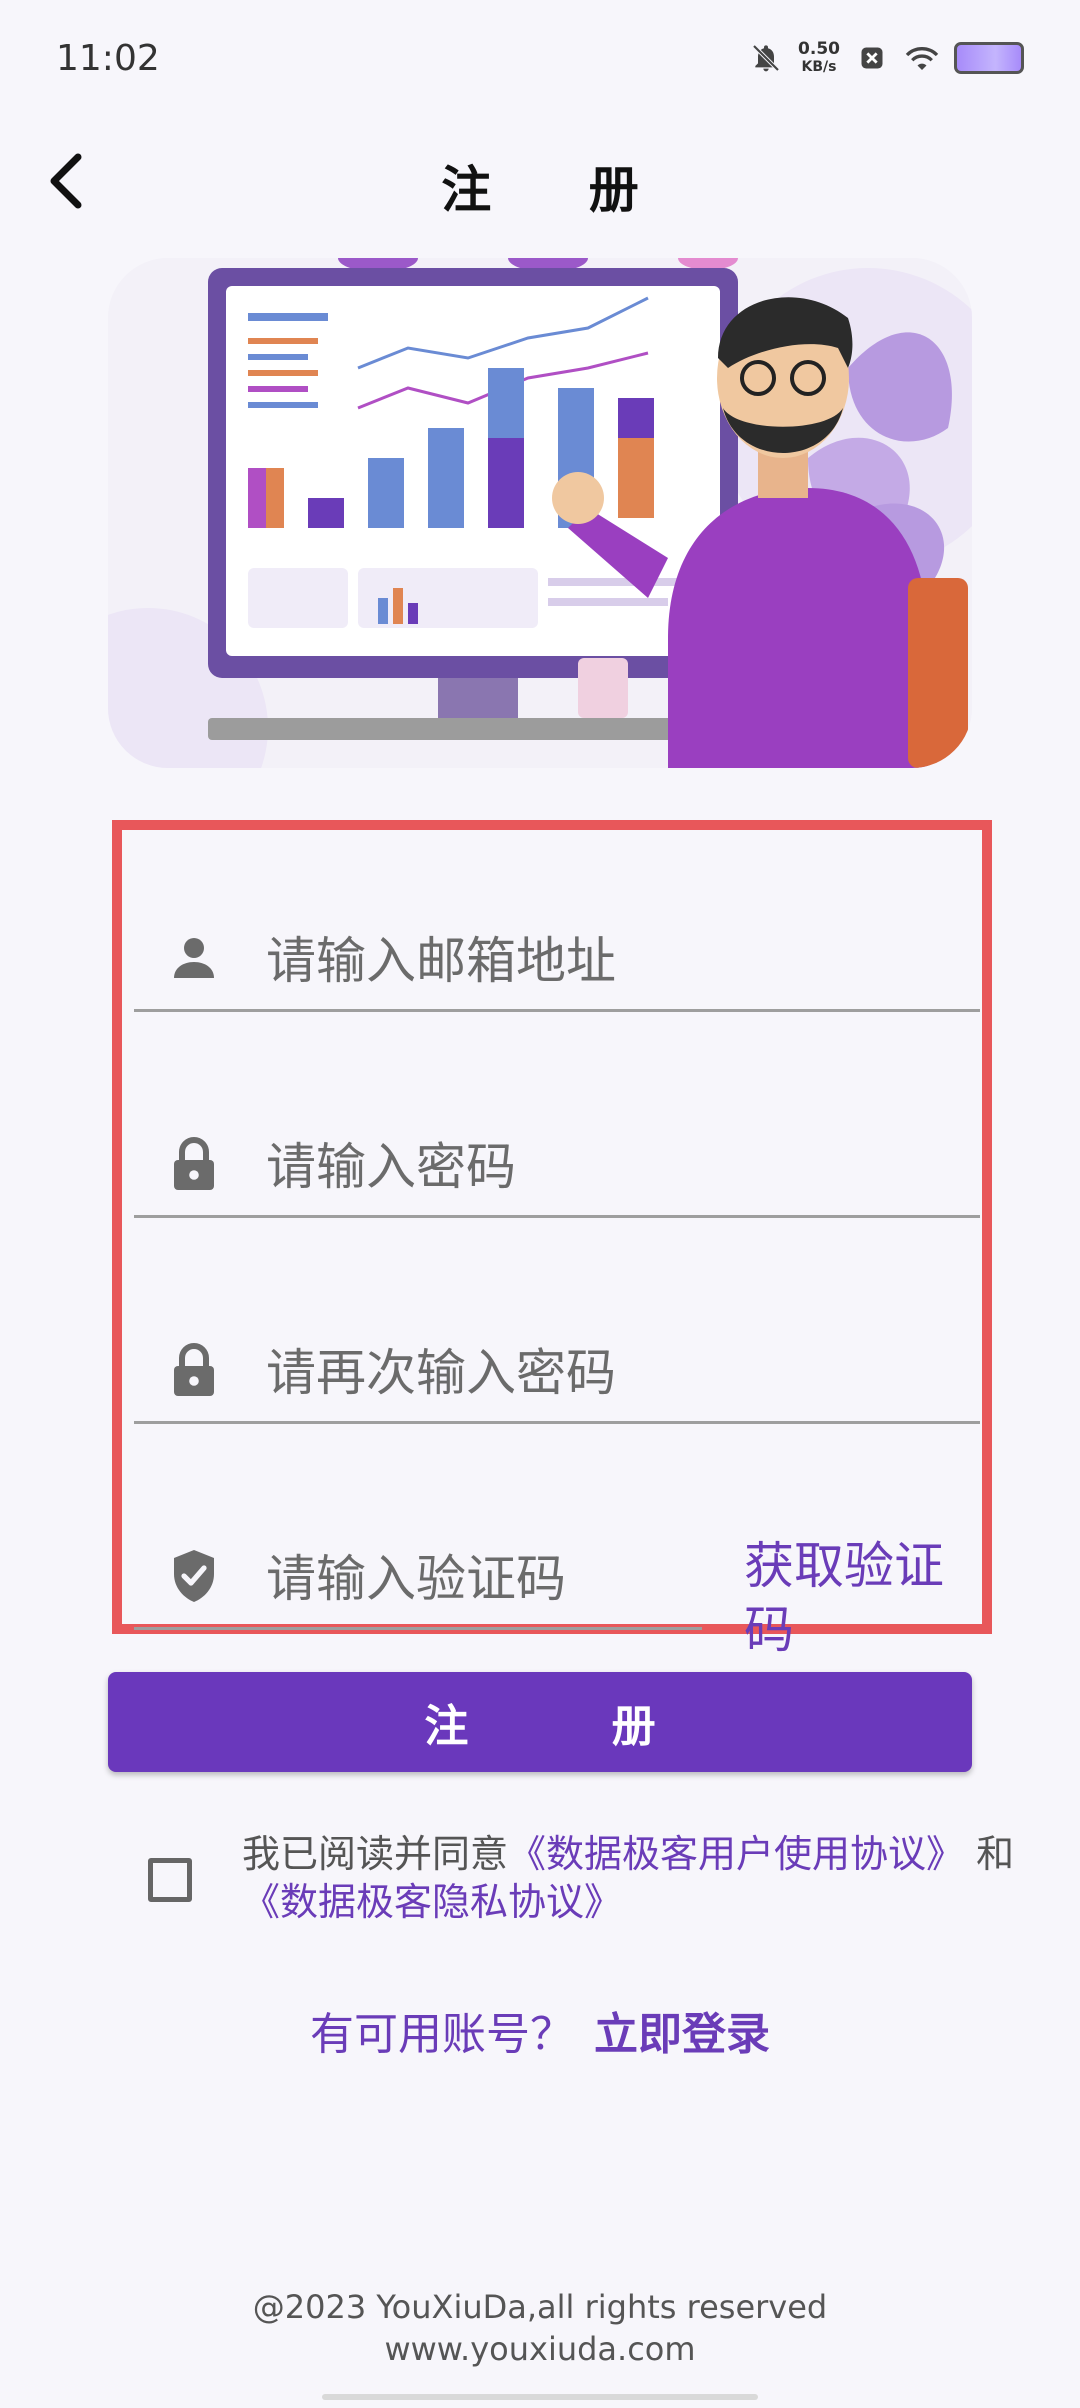 The height and width of the screenshot is (2408, 1080). I want to click on bell-off-icon, so click(766, 58).